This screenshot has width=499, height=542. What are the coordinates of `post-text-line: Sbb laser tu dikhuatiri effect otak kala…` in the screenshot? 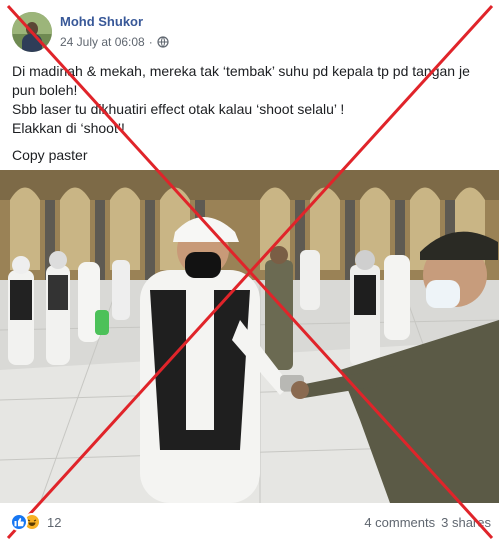 It's located at (178, 109).